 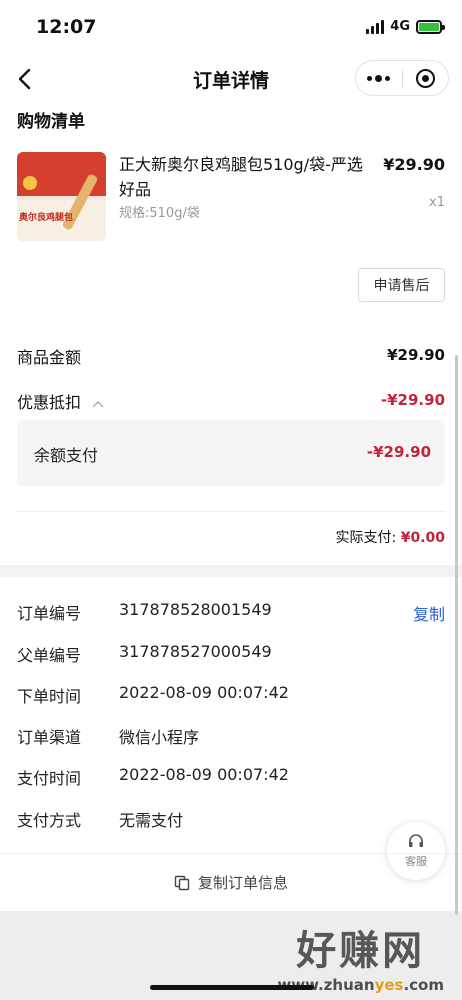 I want to click on home-indicator, so click(x=232, y=987).